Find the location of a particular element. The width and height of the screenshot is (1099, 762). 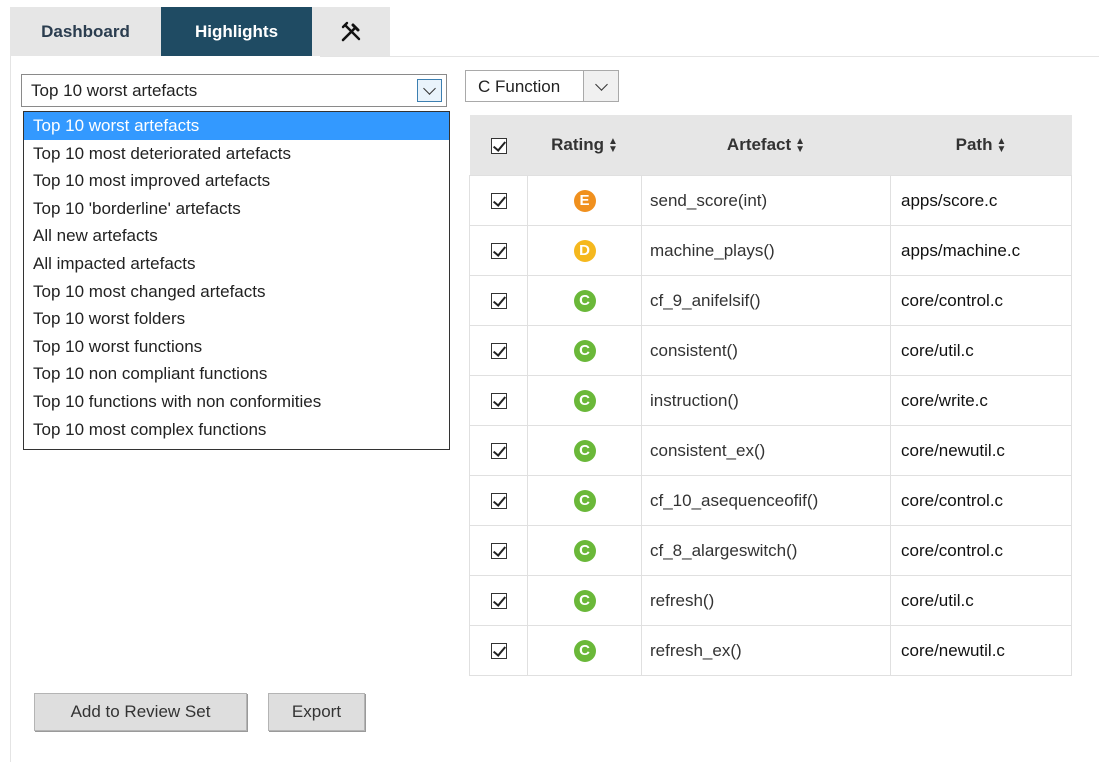

table-row: Esend_score(int) apps/score.c is located at coordinates (770, 200).